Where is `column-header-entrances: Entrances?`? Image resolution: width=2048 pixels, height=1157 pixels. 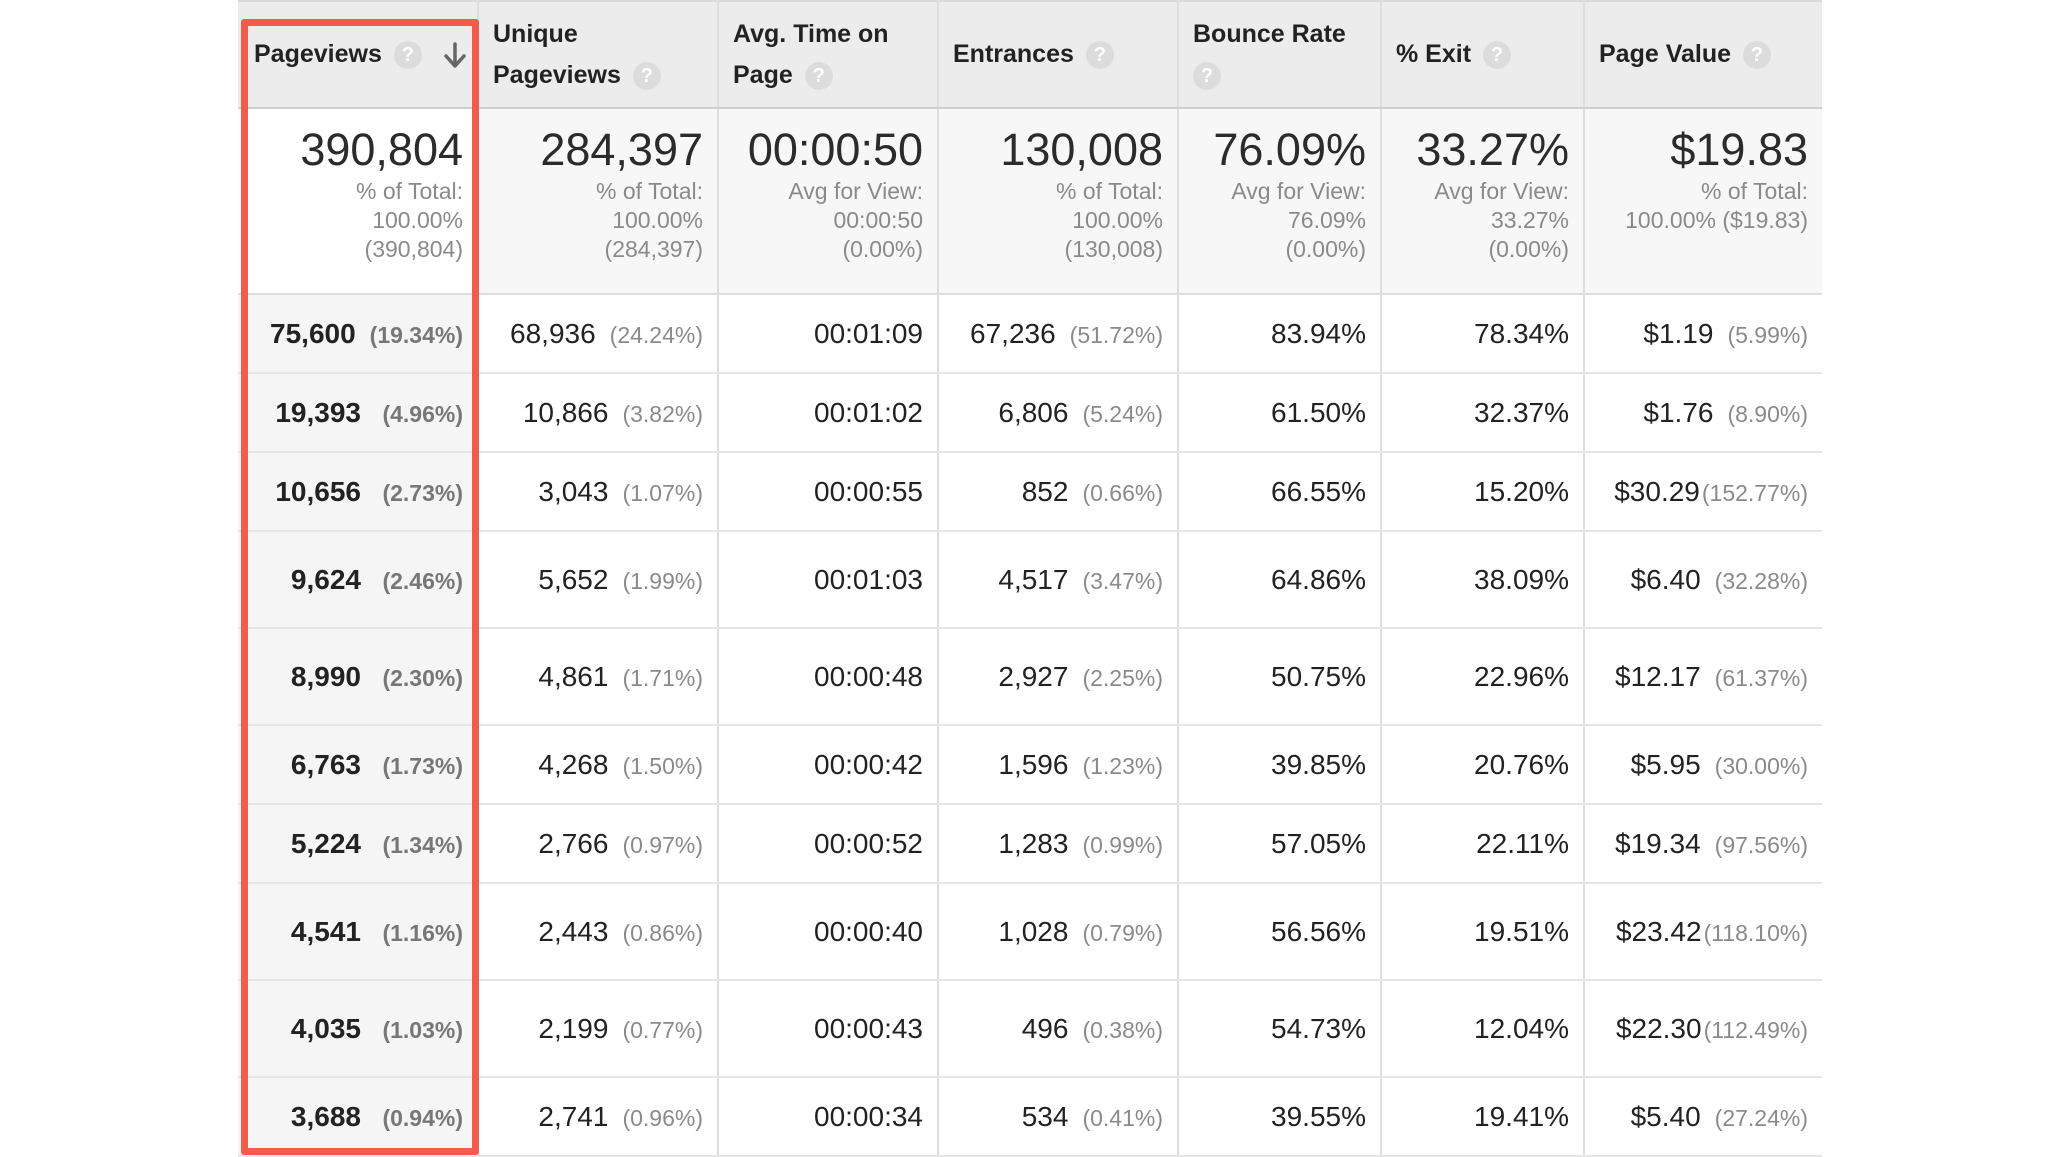
column-header-entrances: Entrances? is located at coordinates (1058, 54).